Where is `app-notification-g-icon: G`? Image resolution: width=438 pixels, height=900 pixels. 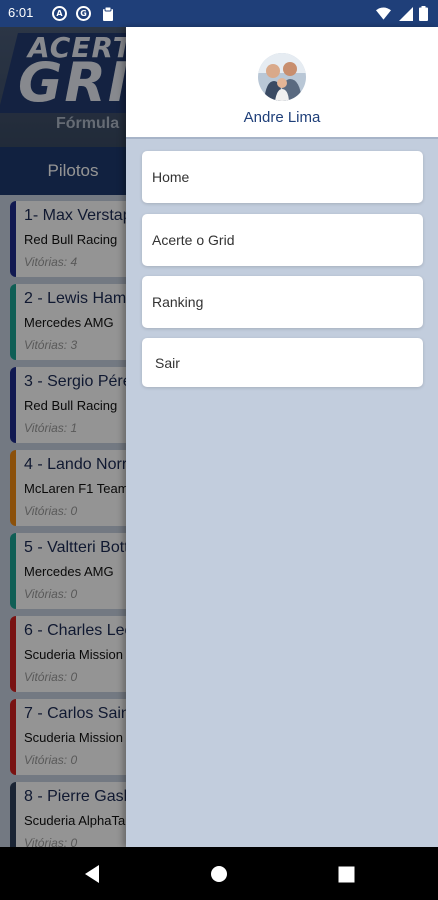
app-notification-g-icon: G is located at coordinates (83, 13).